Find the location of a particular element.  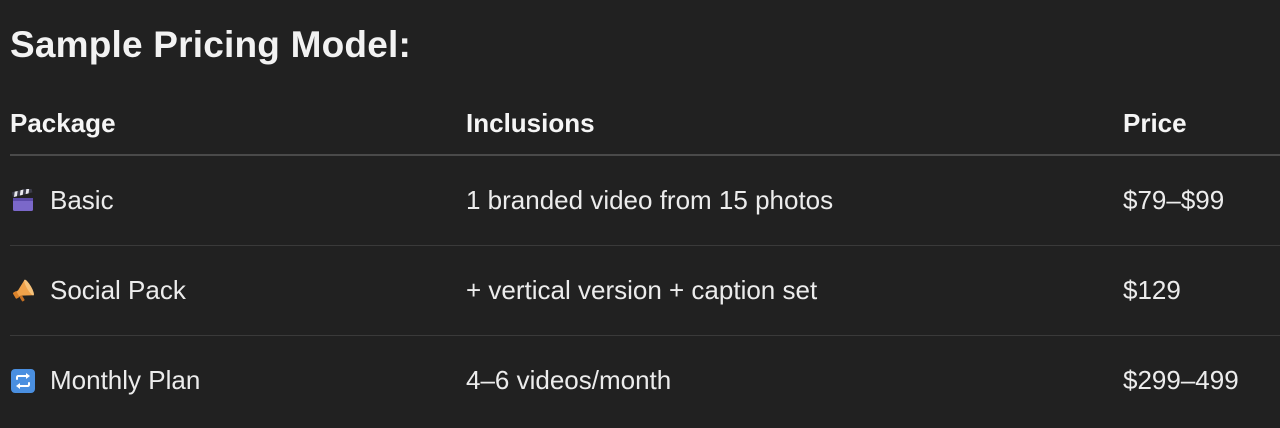

megaphone-icon is located at coordinates (23, 291).